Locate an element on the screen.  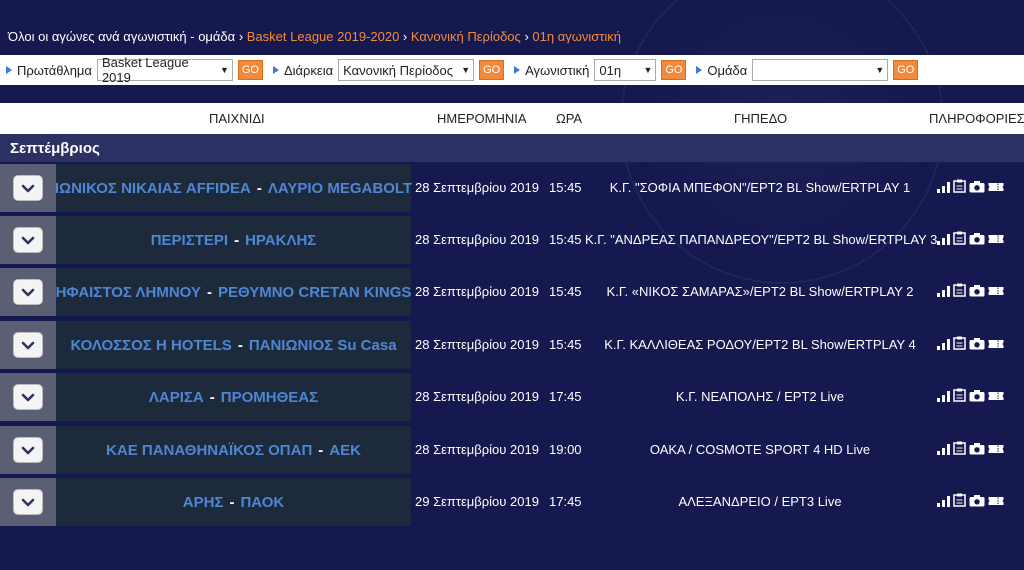
round-select: 01η ▼ is located at coordinates (625, 70).